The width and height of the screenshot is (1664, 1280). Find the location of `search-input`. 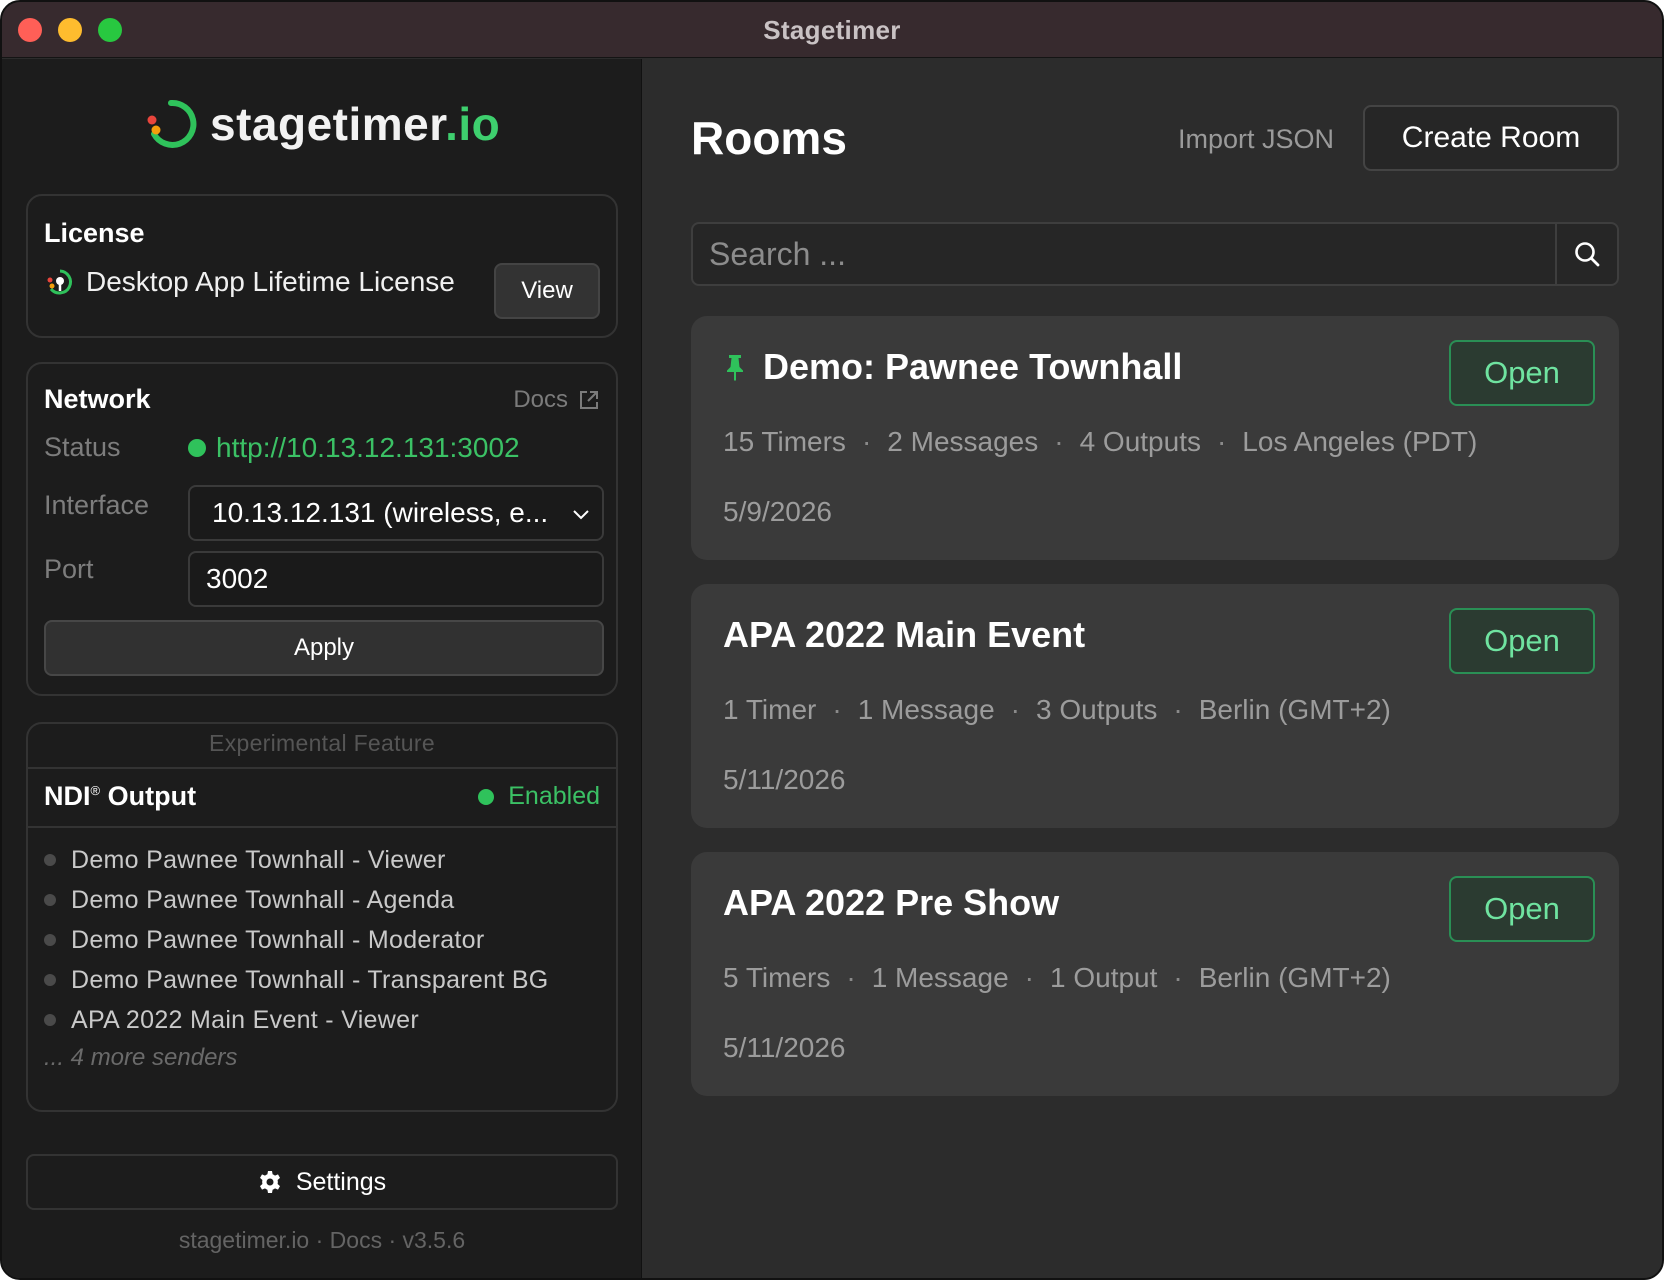

search-input is located at coordinates (1119, 254).